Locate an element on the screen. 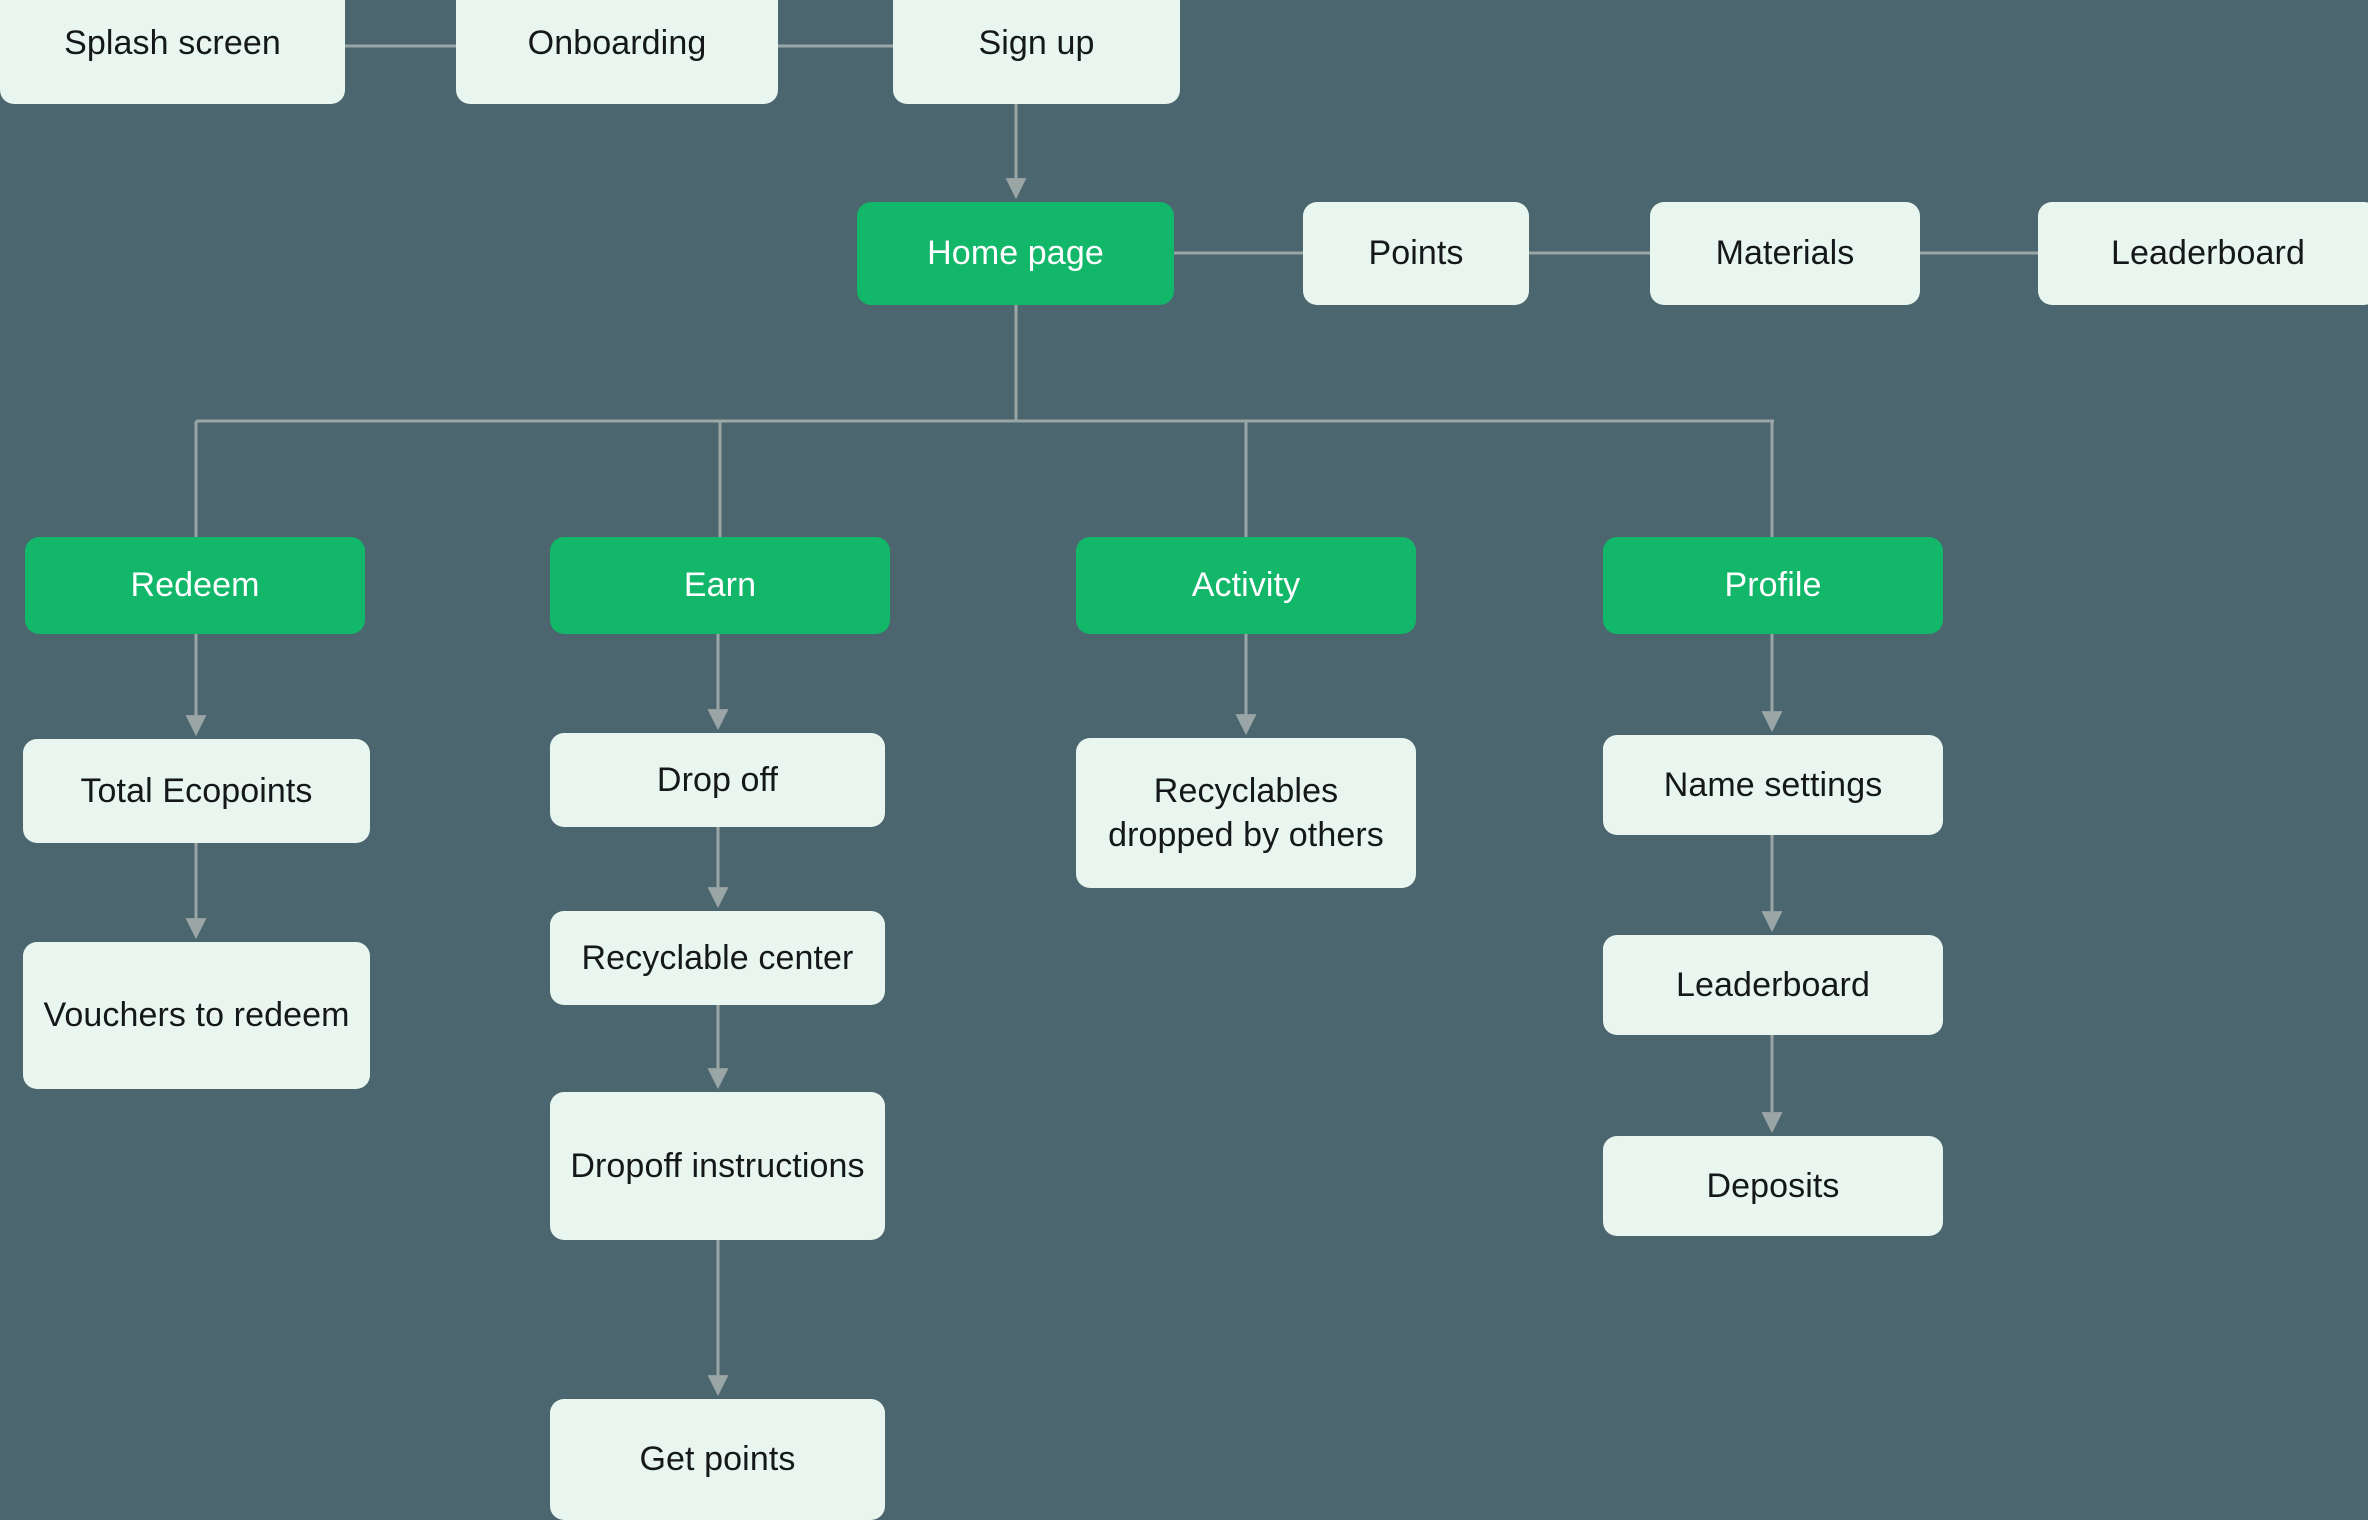  node-splash-screen: Splash screen is located at coordinates (172, 52).